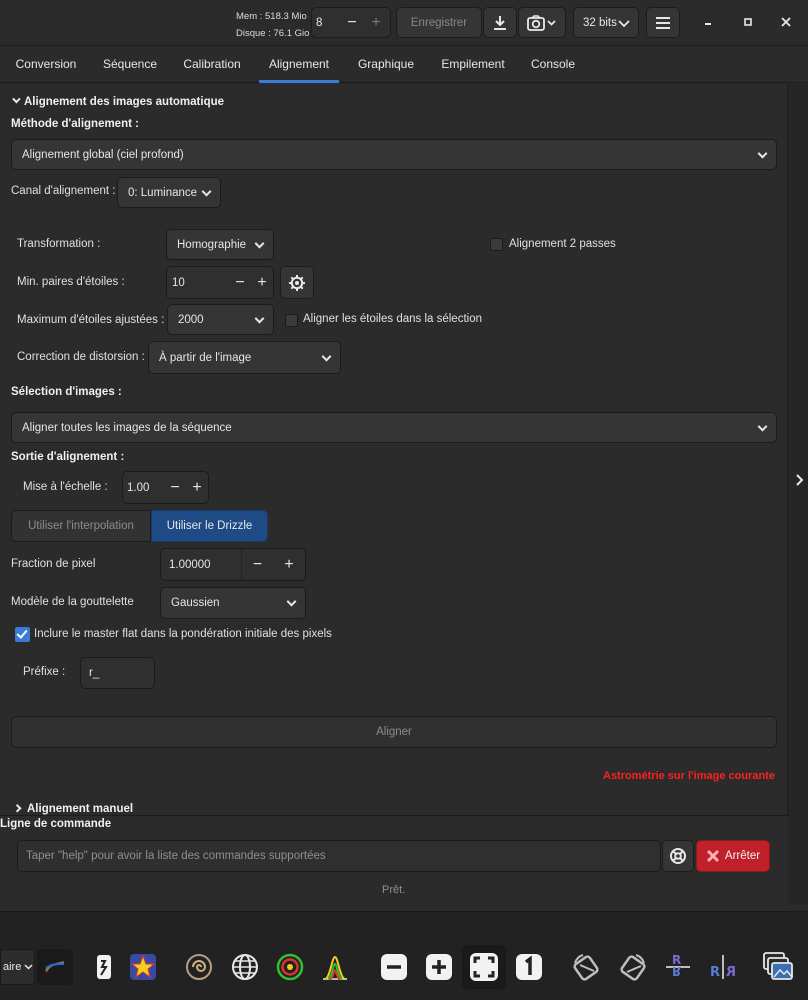 Image resolution: width=808 pixels, height=1000 pixels. What do you see at coordinates (663, 22) in the screenshot?
I see `main-menu-button` at bounding box center [663, 22].